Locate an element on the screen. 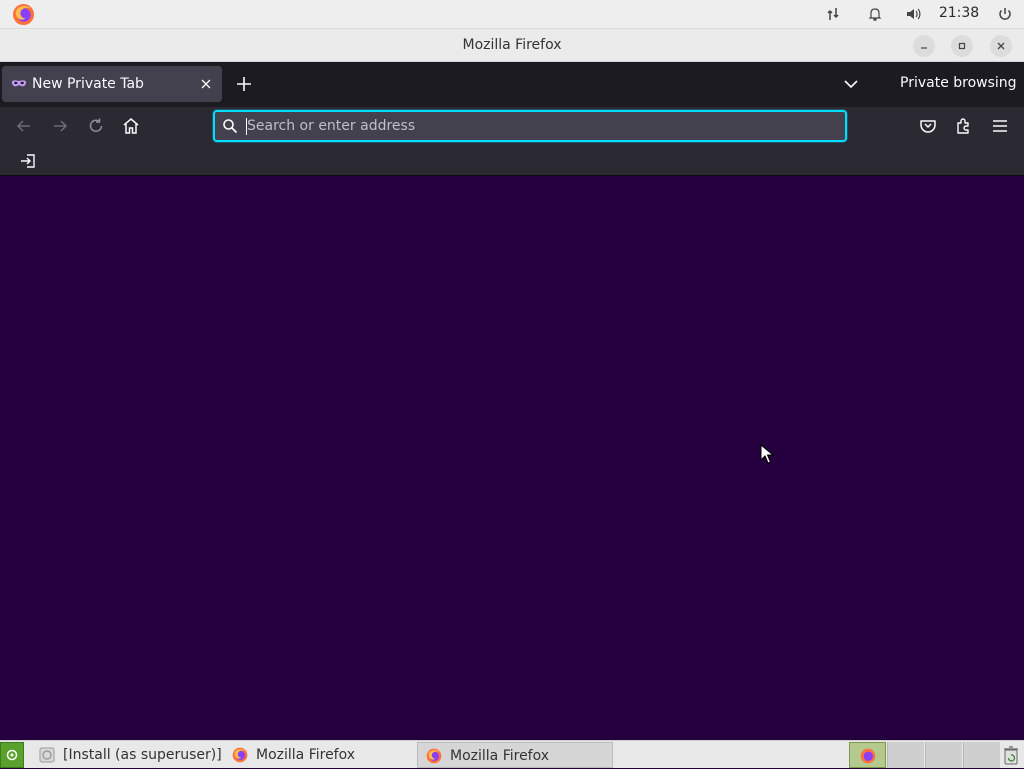 This screenshot has width=1024, height=769. close-icon is located at coordinates (1001, 46).